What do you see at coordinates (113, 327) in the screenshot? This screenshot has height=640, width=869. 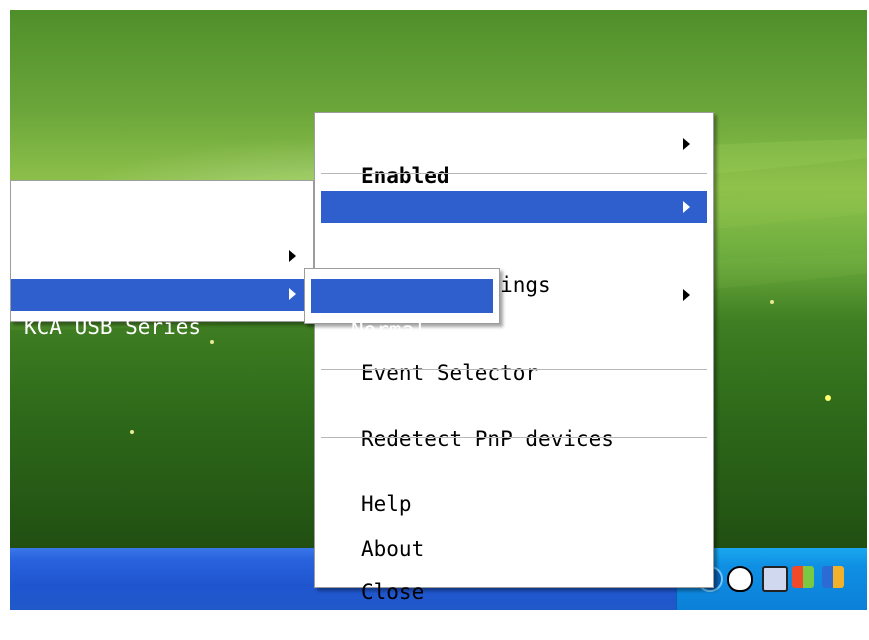 I see `menu-item-label: KCA USB Series` at bounding box center [113, 327].